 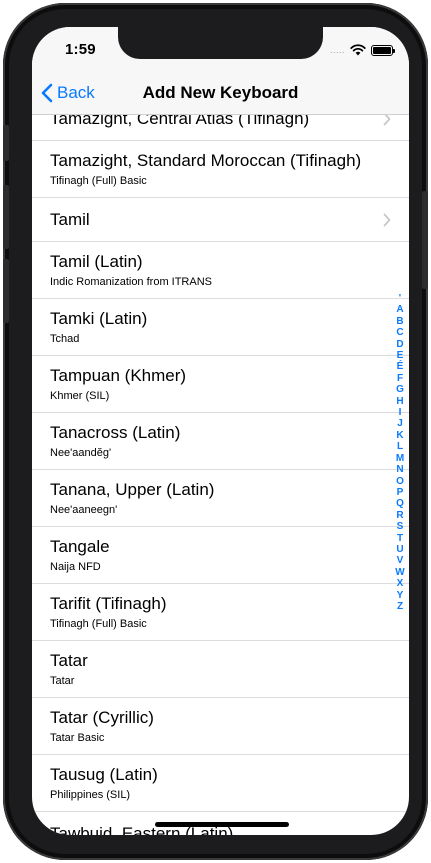 I want to click on index-letter: W, so click(x=399, y=572).